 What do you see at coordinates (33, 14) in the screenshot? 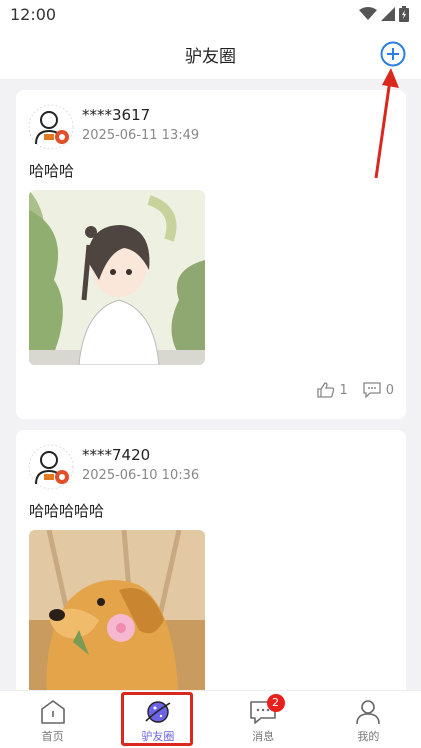
I see `status-time: 12:00` at bounding box center [33, 14].